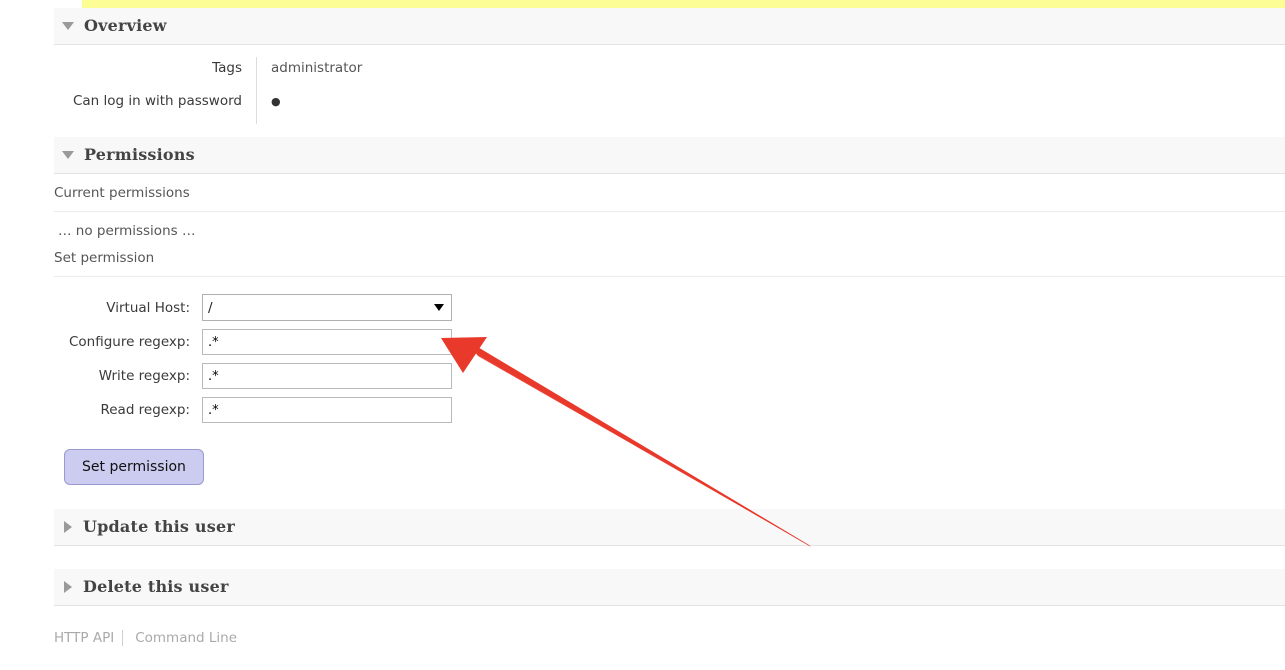 The height and width of the screenshot is (670, 1285). I want to click on virtual-host-select: /, so click(327, 307).